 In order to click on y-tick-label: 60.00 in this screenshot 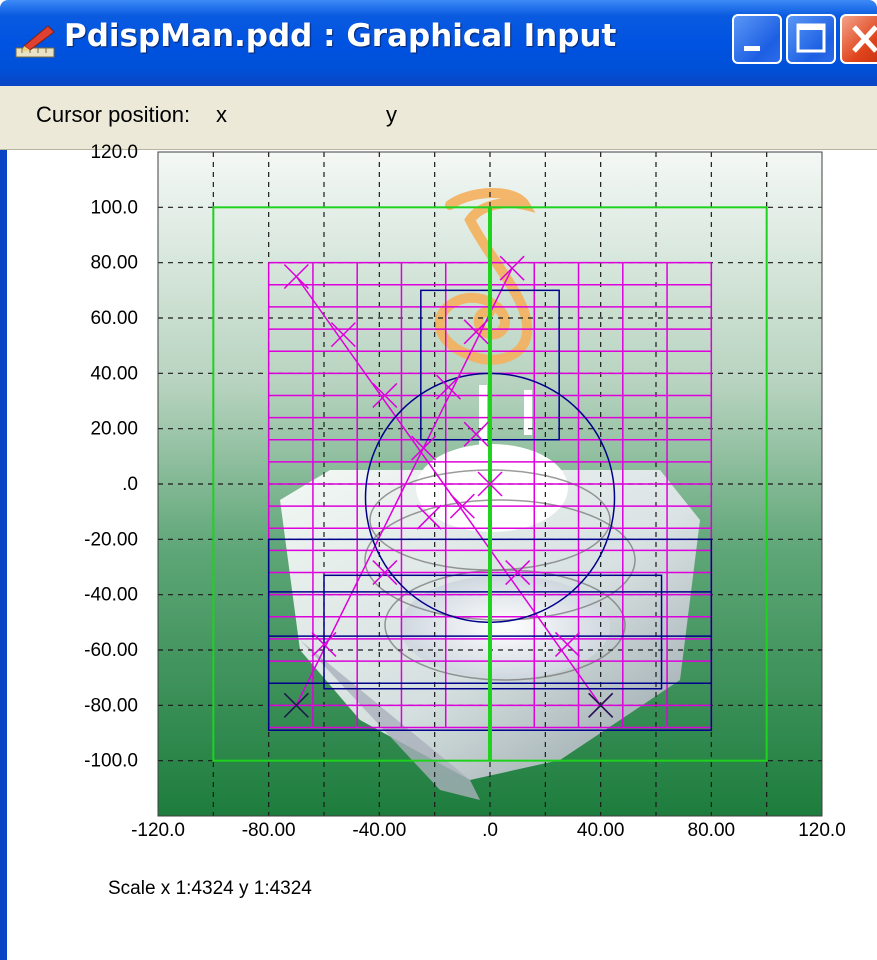, I will do `click(114, 318)`.